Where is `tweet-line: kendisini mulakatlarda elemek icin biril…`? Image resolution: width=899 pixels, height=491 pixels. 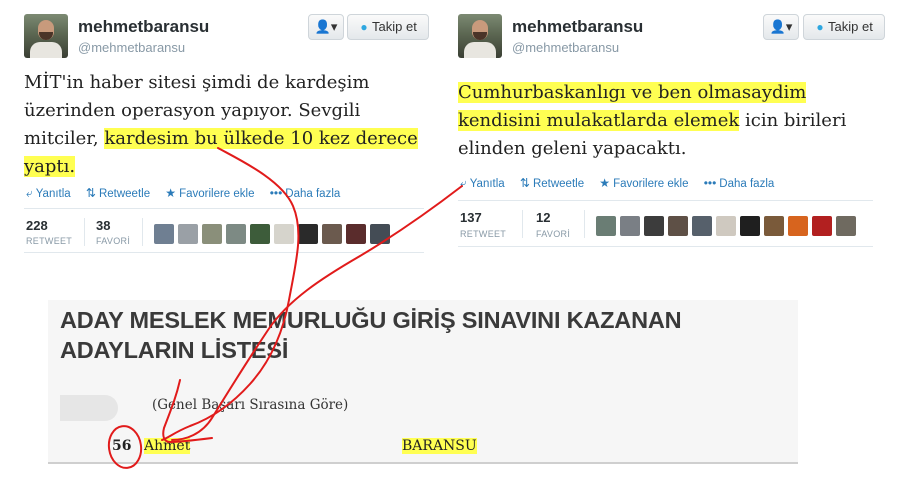
tweet-line: kendisini mulakatlarda elemek icin biril… is located at coordinates (652, 120).